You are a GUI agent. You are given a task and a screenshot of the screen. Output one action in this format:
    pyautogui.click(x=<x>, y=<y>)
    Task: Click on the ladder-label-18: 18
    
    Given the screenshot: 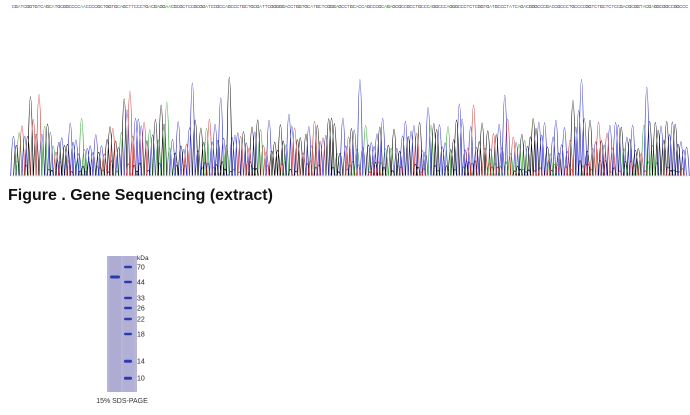 What is the action you would take?
    pyautogui.click(x=141, y=334)
    